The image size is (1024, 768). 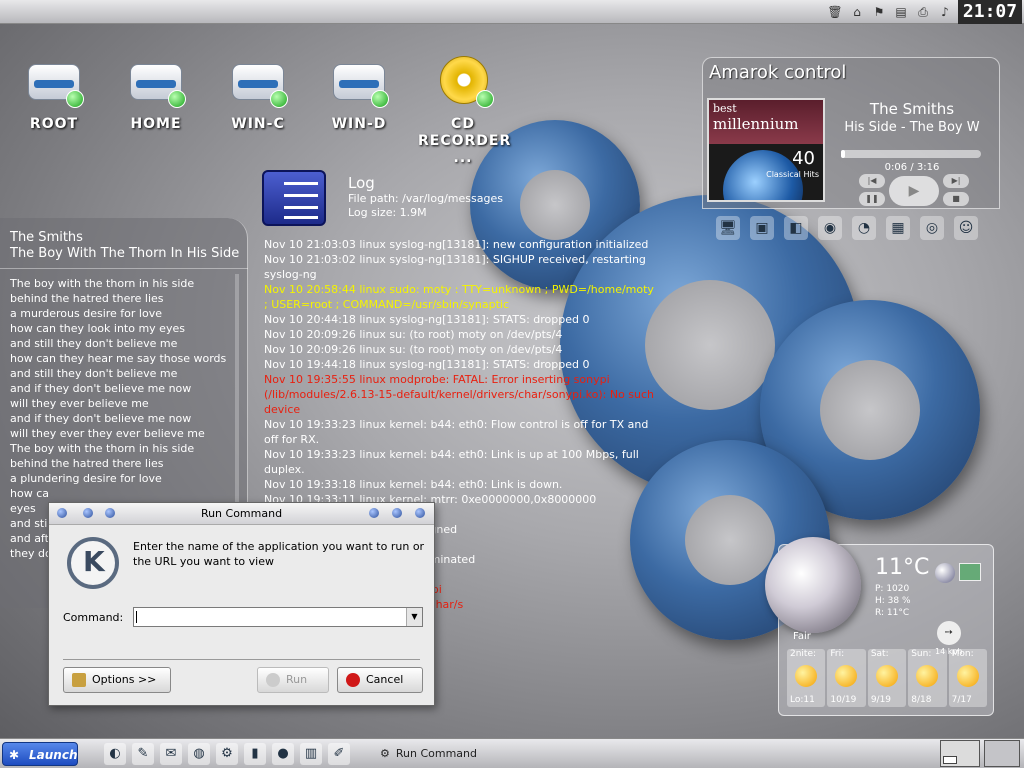 I want to click on weather-condition: Fair, so click(x=802, y=636).